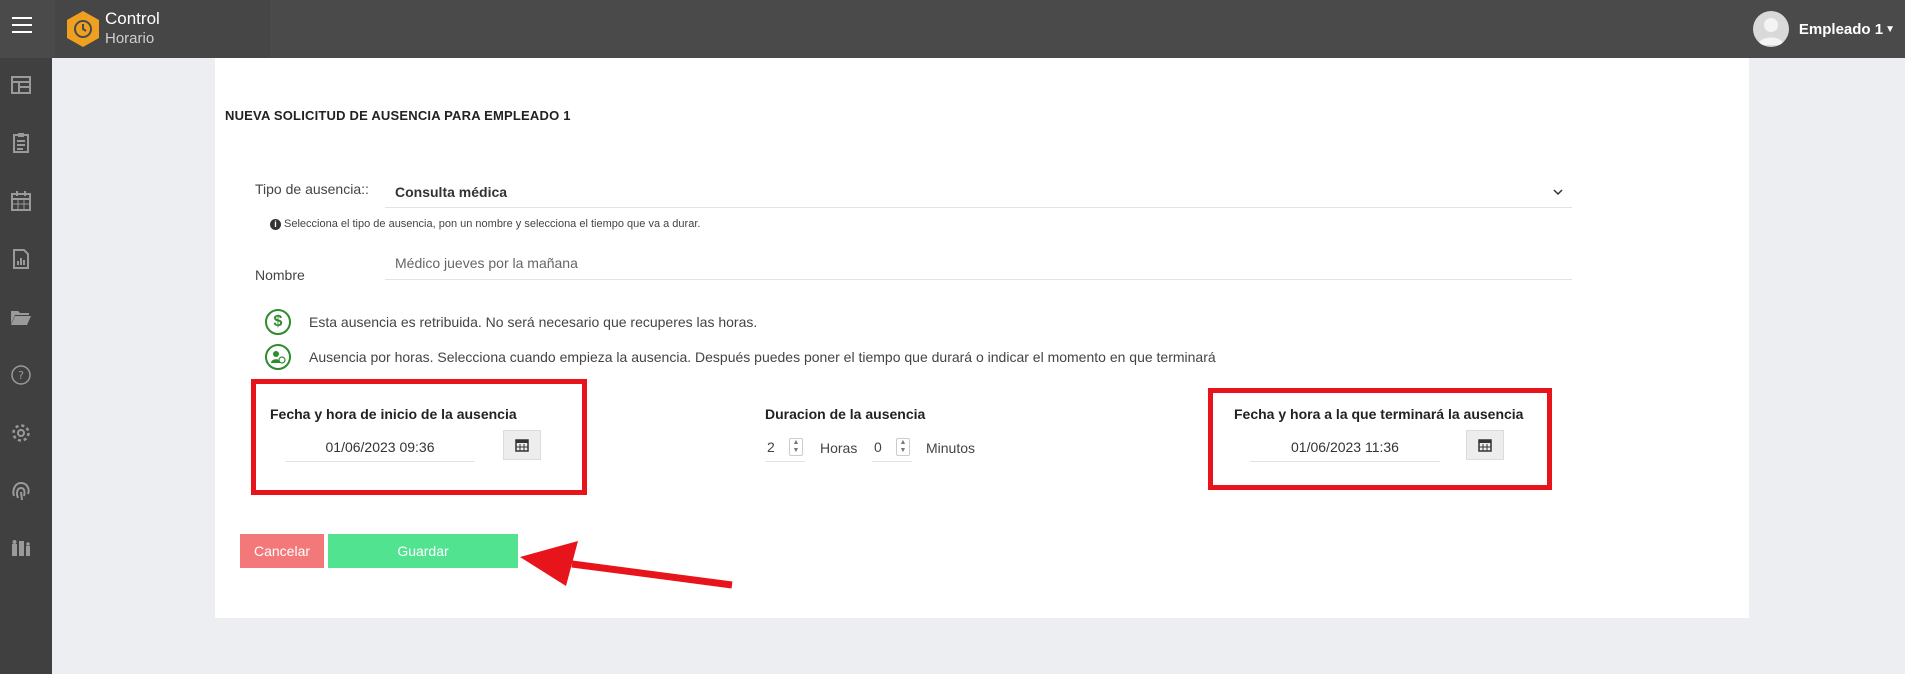  What do you see at coordinates (278, 357) in the screenshot?
I see `user-clock-icon` at bounding box center [278, 357].